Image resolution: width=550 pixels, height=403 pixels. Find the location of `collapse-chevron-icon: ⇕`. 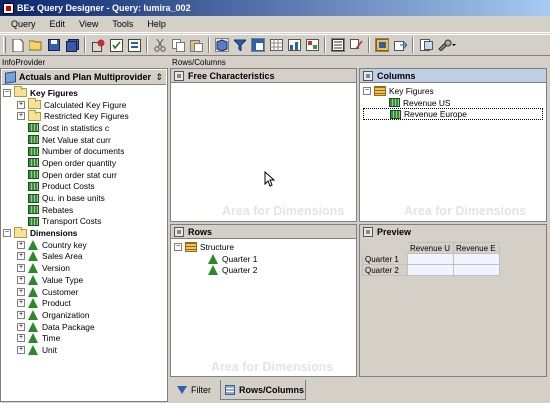

collapse-chevron-icon: ⇕ is located at coordinates (159, 77).